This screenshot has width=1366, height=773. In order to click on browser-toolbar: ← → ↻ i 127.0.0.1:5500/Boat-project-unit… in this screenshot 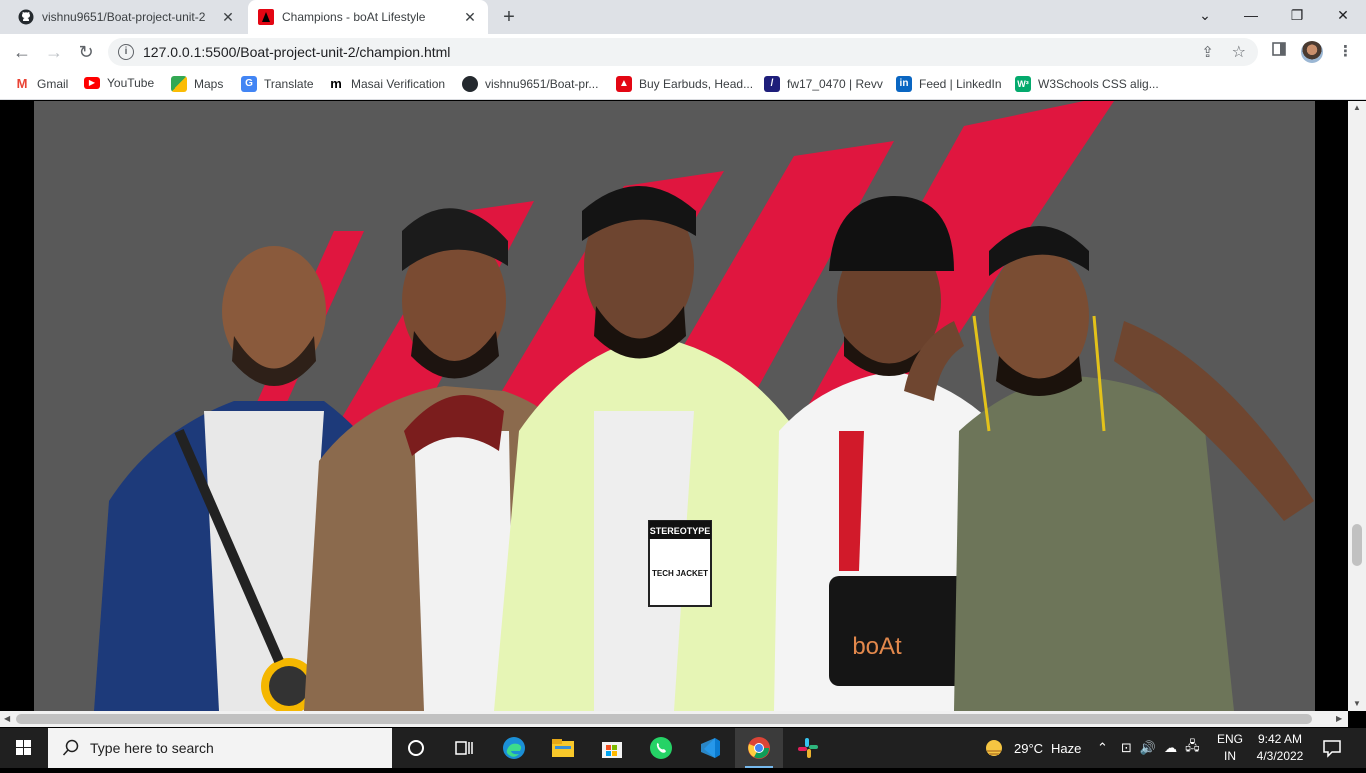, I will do `click(683, 52)`.